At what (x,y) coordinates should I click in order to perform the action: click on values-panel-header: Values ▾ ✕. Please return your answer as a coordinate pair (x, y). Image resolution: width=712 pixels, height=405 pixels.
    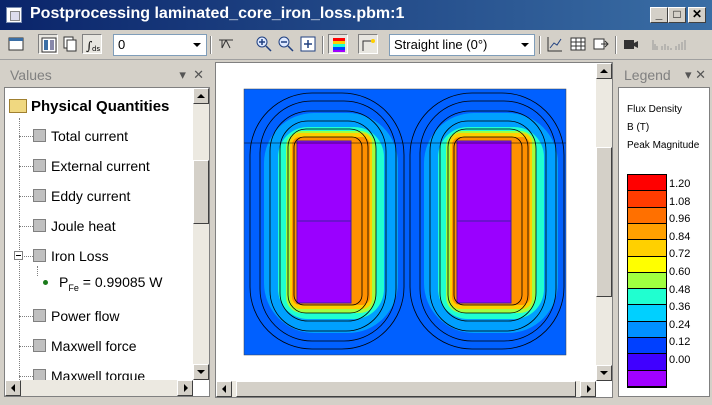
    Looking at the image, I should click on (107, 75).